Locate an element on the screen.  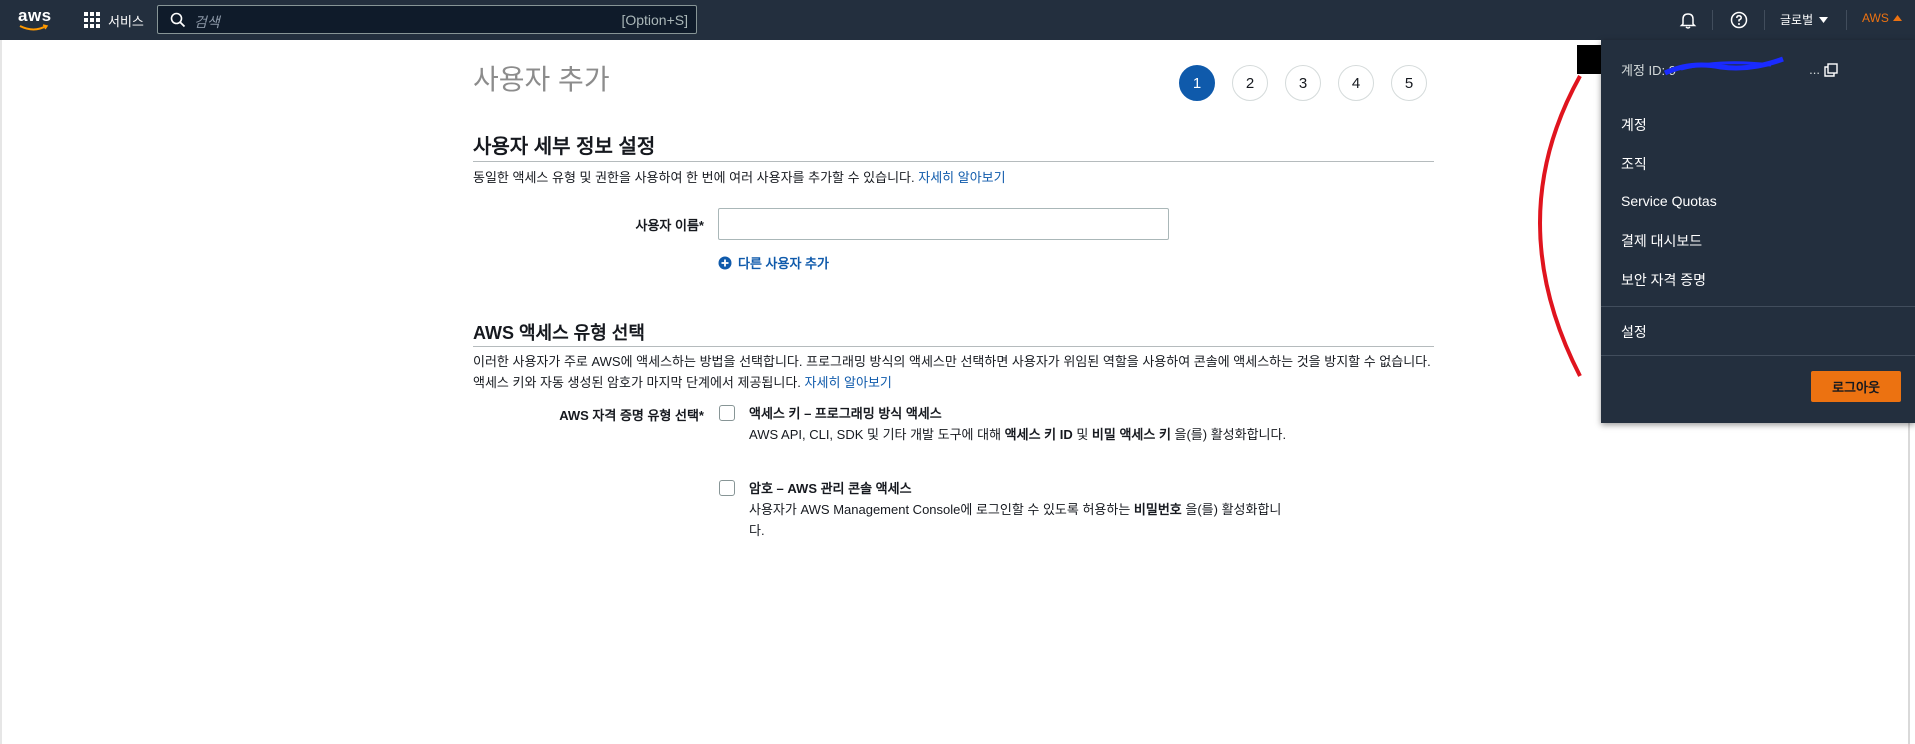
access-key-desc-part: AWS API, CLI, SDK 및 기타 개발 도구에 대해 is located at coordinates (877, 434).